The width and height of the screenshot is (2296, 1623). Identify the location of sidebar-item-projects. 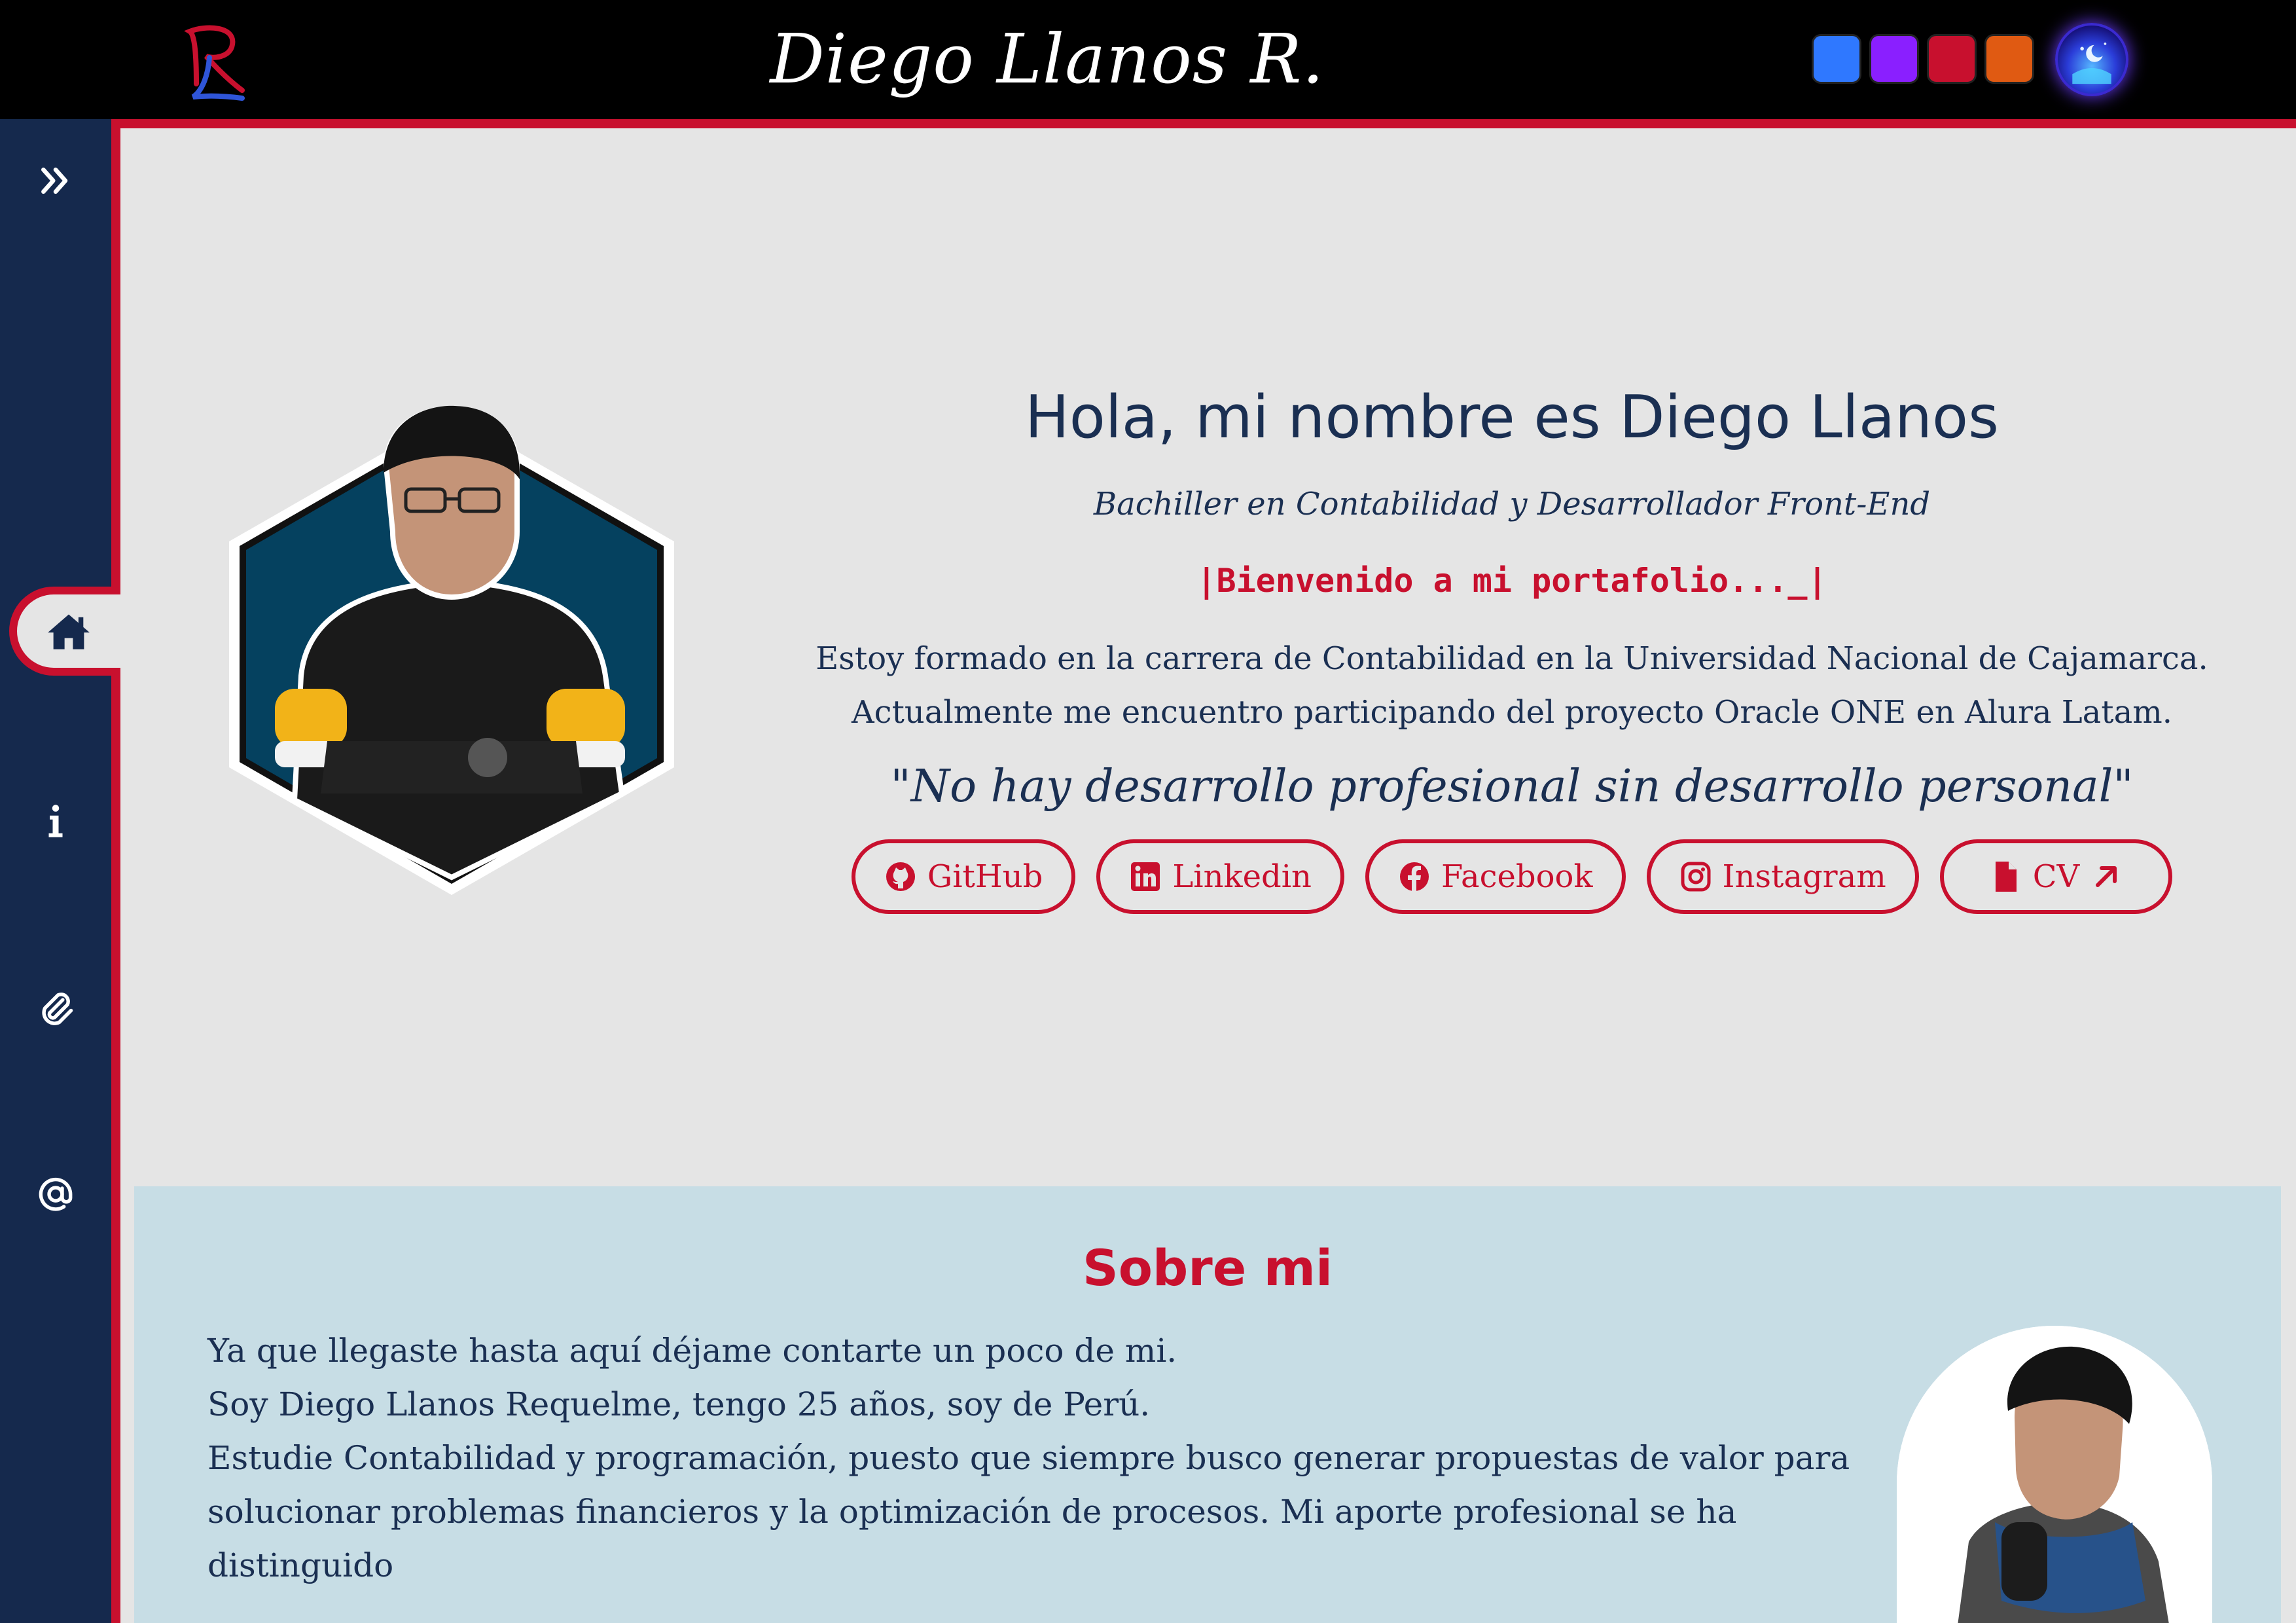
(56, 1007).